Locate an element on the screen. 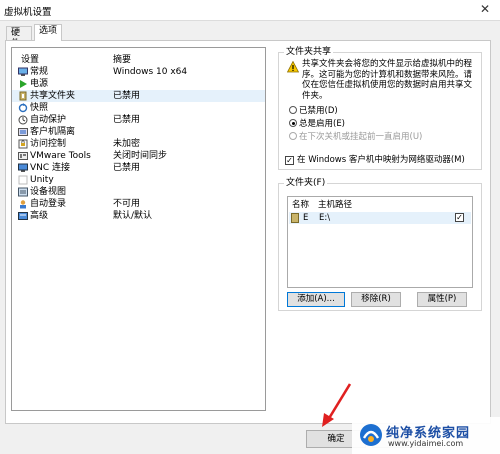  settings-item-label: 常规 is located at coordinates (39, 72).